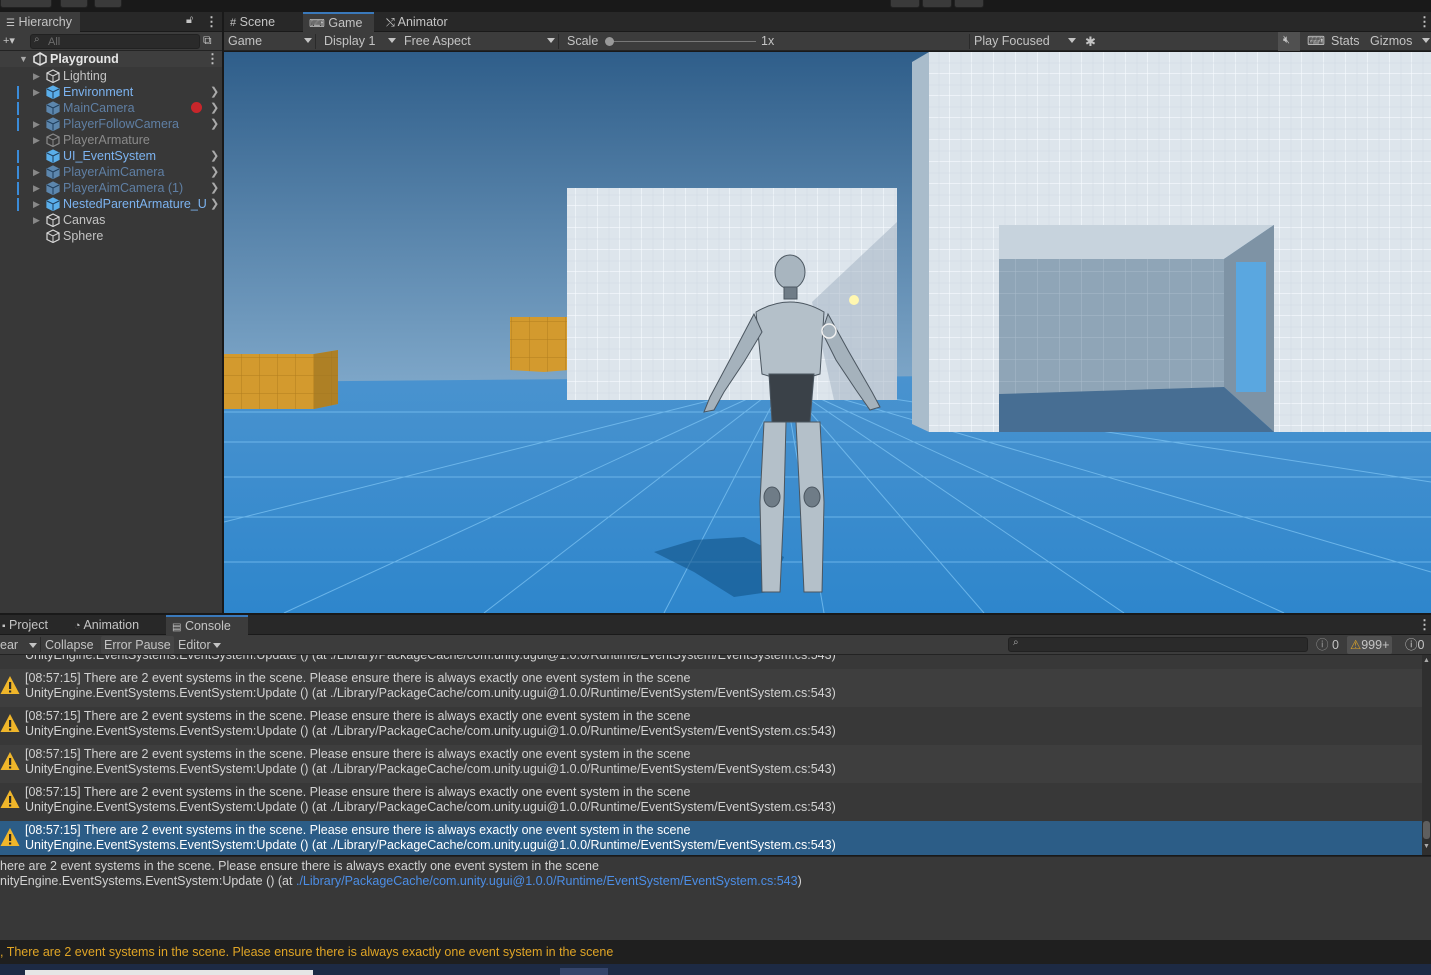 Image resolution: width=1431 pixels, height=975 pixels. What do you see at coordinates (715, 969) in the screenshot?
I see `taskbar-strip` at bounding box center [715, 969].